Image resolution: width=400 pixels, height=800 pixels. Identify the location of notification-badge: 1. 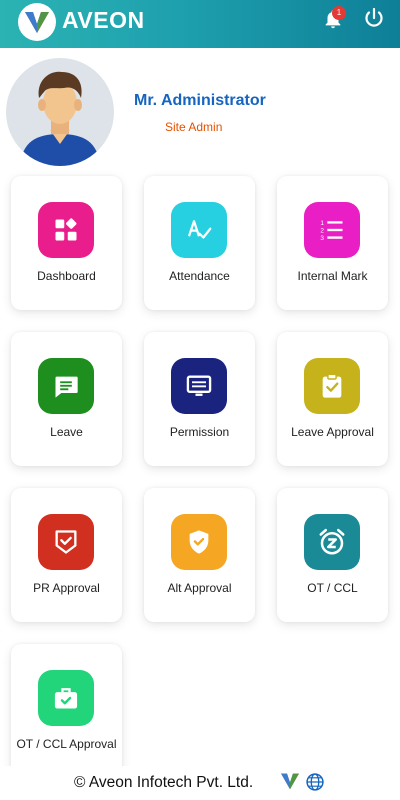
(339, 13).